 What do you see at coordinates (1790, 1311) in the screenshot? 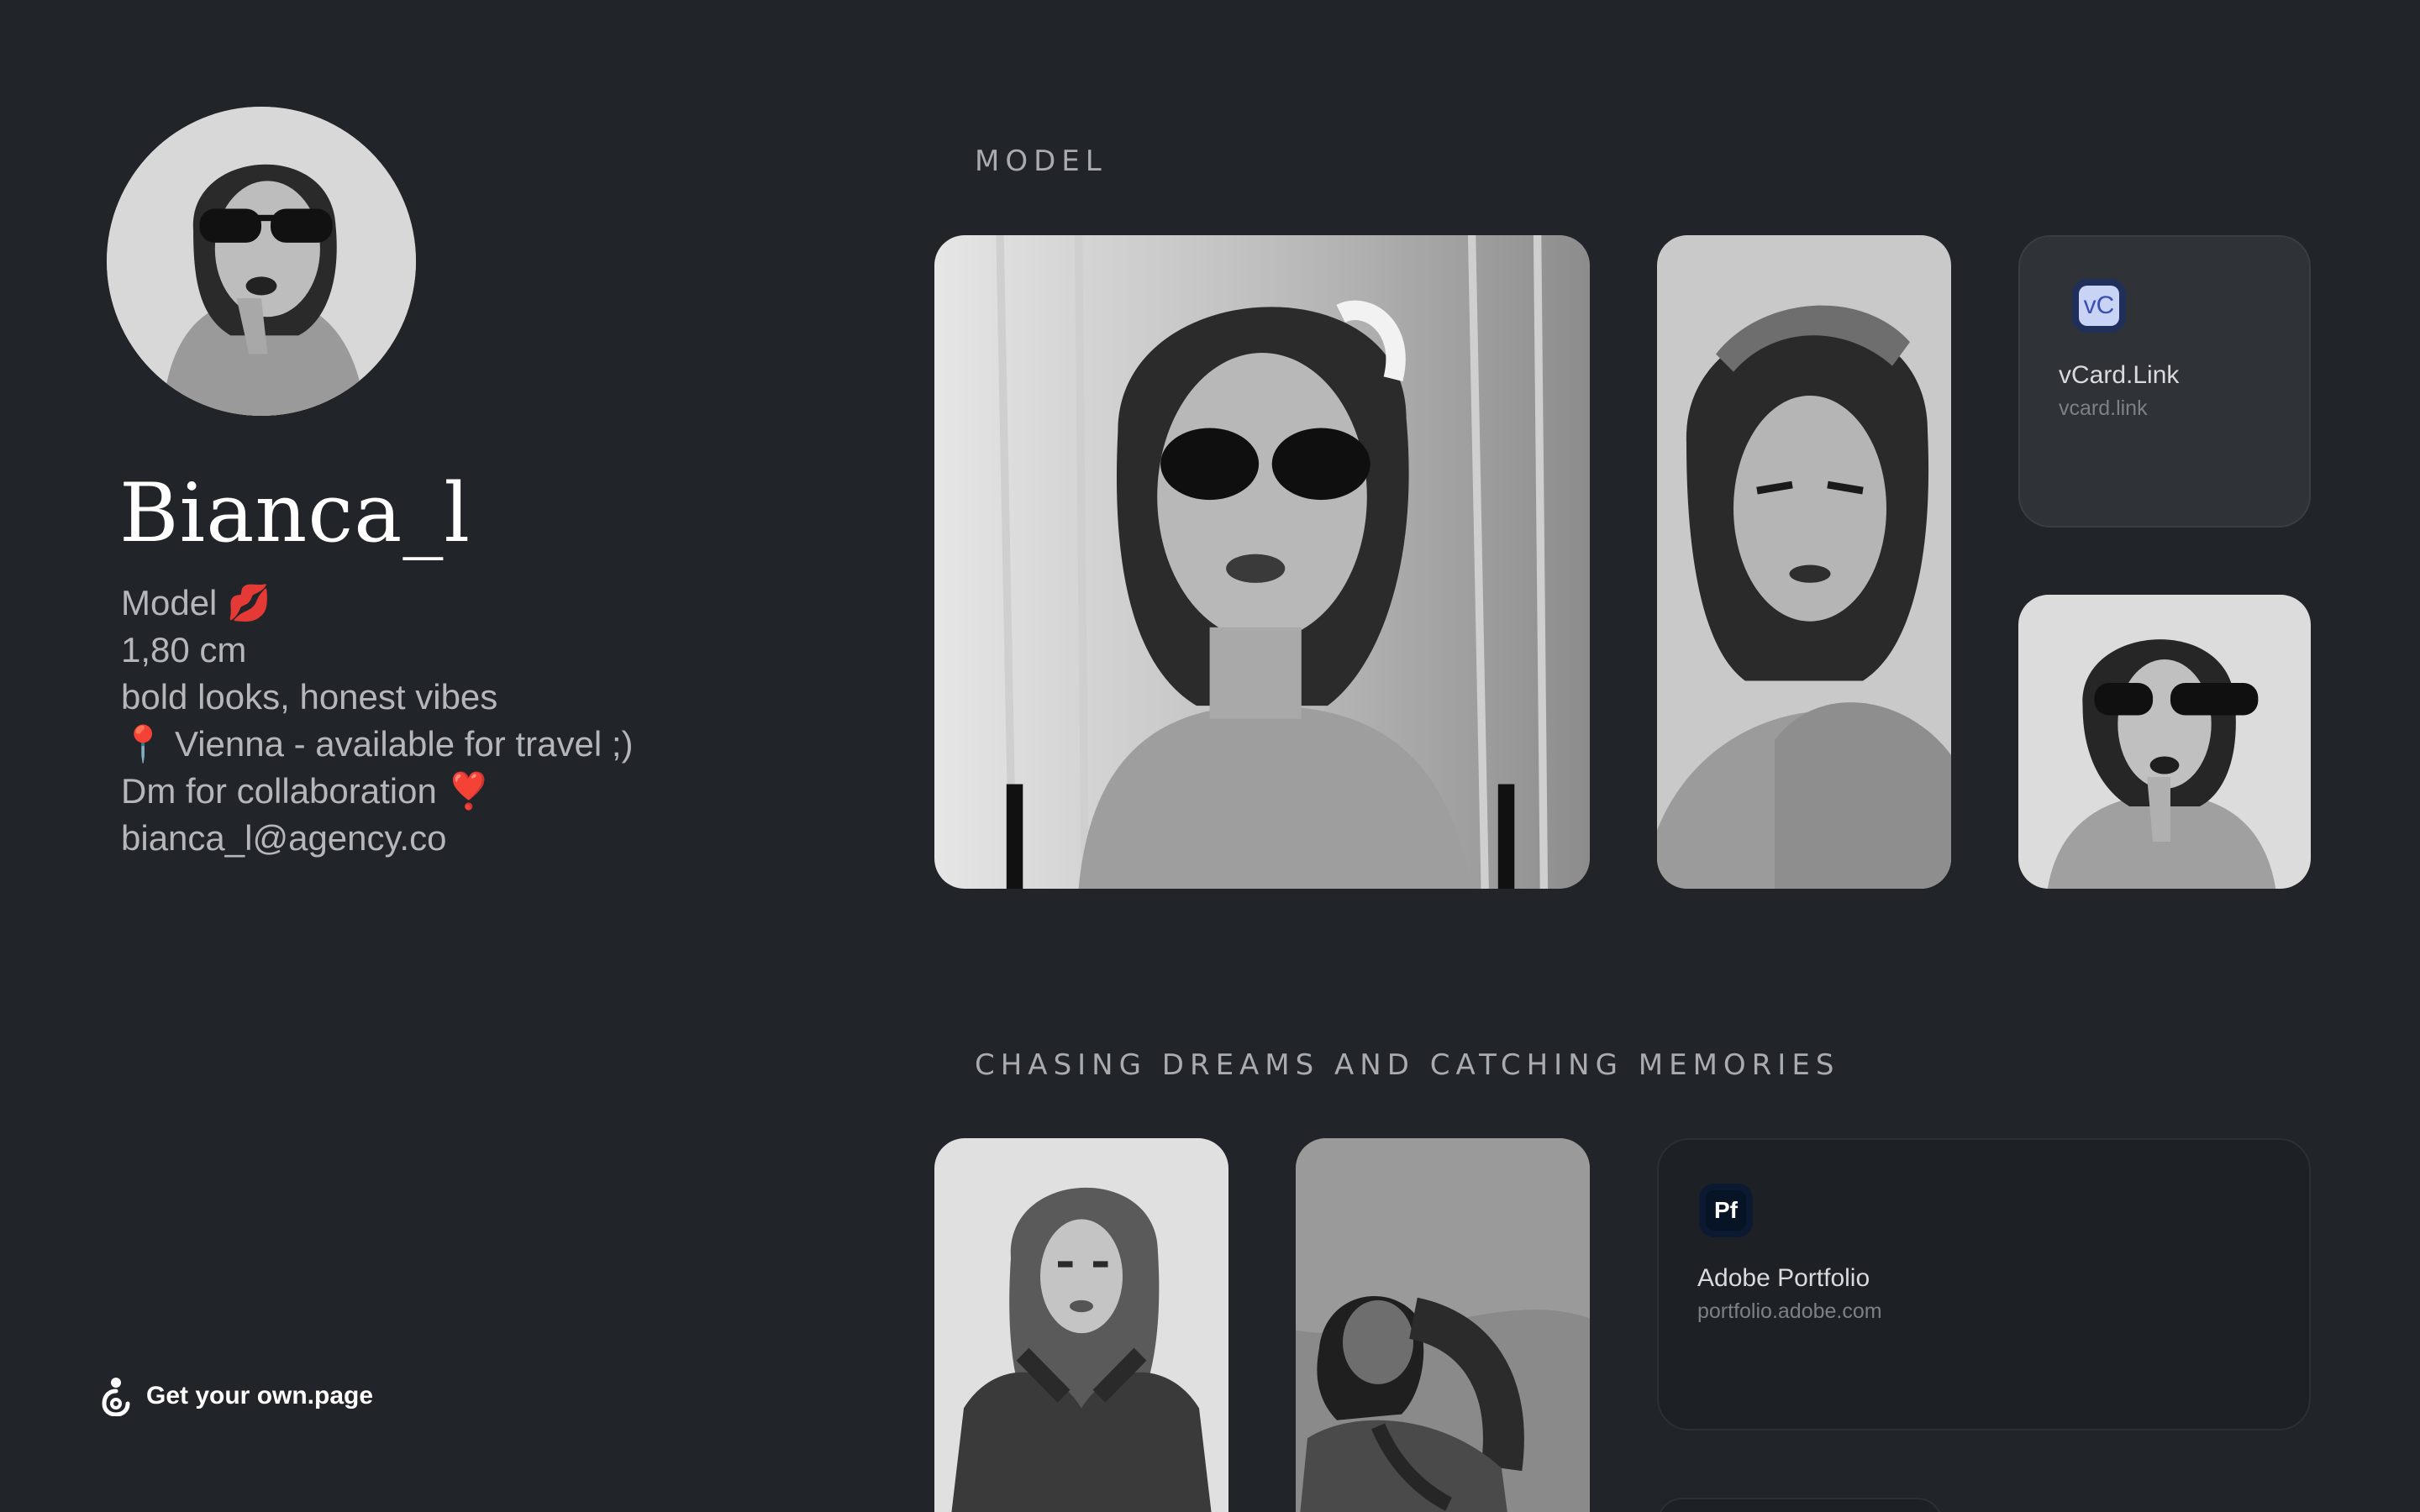
I see `adobe-portfolio-url: portfolio.adobe.com` at bounding box center [1790, 1311].